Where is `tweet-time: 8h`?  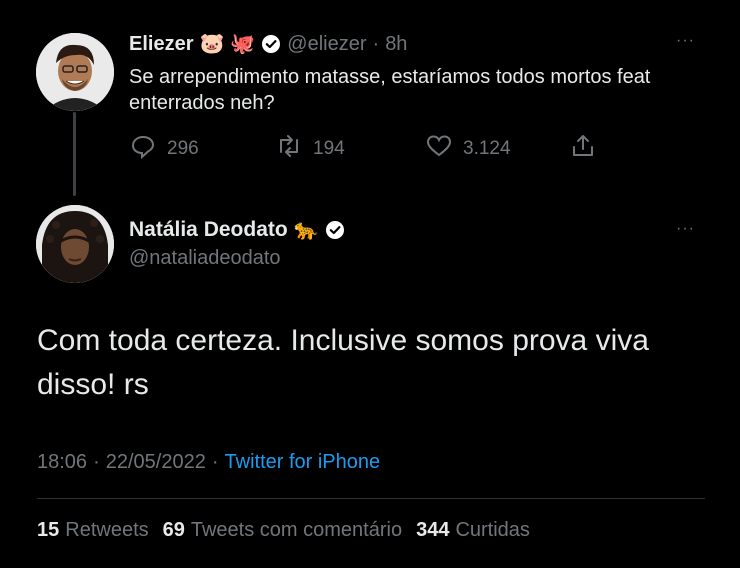 tweet-time: 8h is located at coordinates (396, 44).